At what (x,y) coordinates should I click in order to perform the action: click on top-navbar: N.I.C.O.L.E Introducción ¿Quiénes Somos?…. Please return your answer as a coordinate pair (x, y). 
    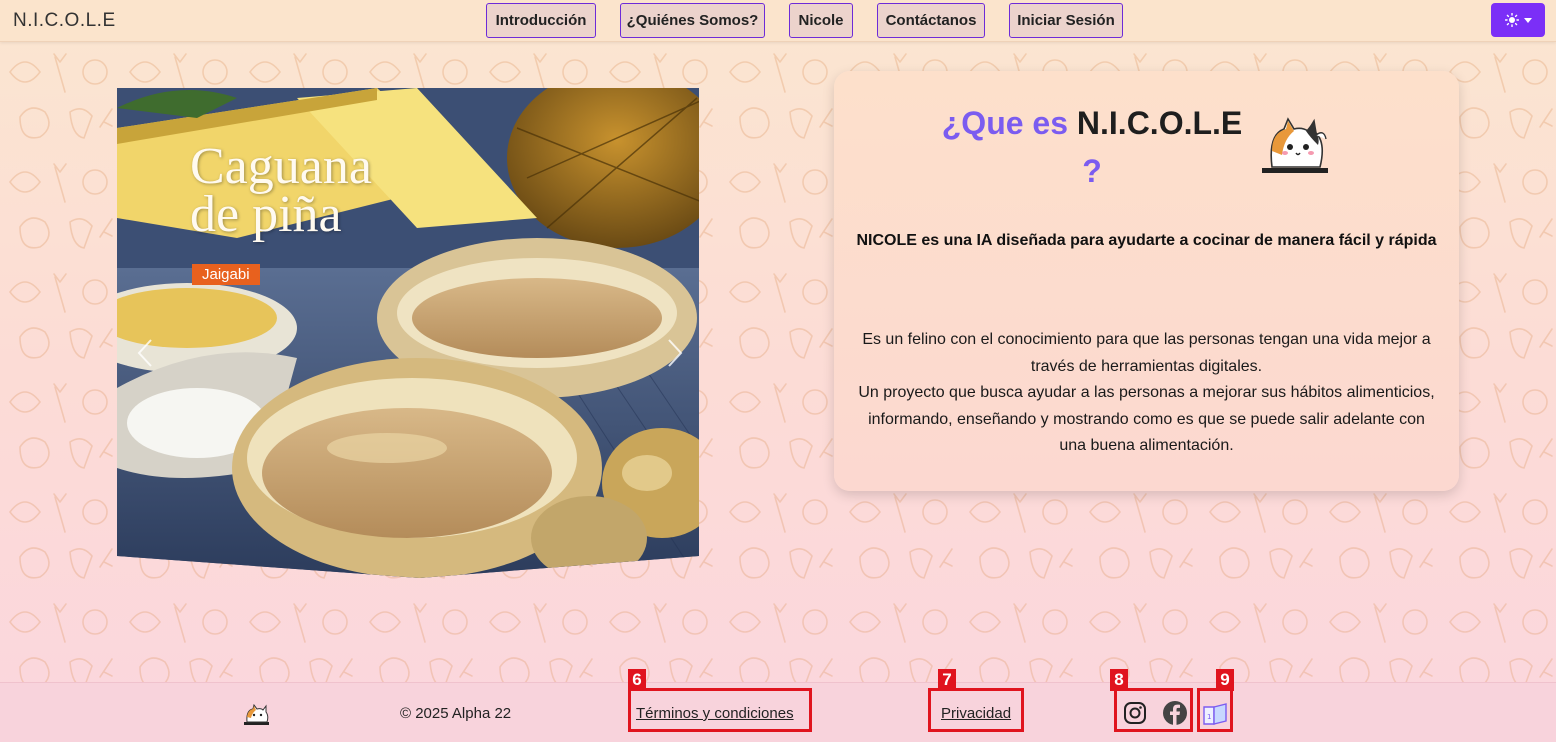
    Looking at the image, I should click on (778, 21).